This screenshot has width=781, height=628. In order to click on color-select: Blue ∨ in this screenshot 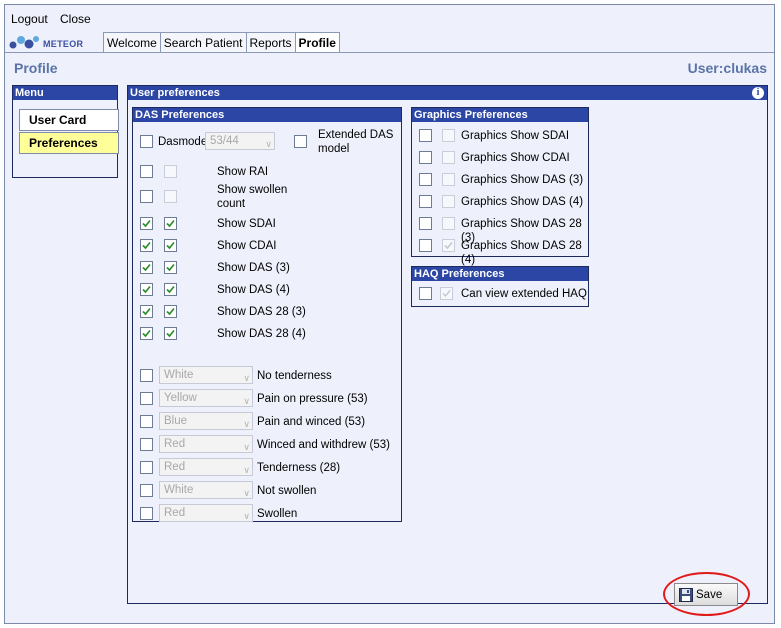, I will do `click(206, 421)`.